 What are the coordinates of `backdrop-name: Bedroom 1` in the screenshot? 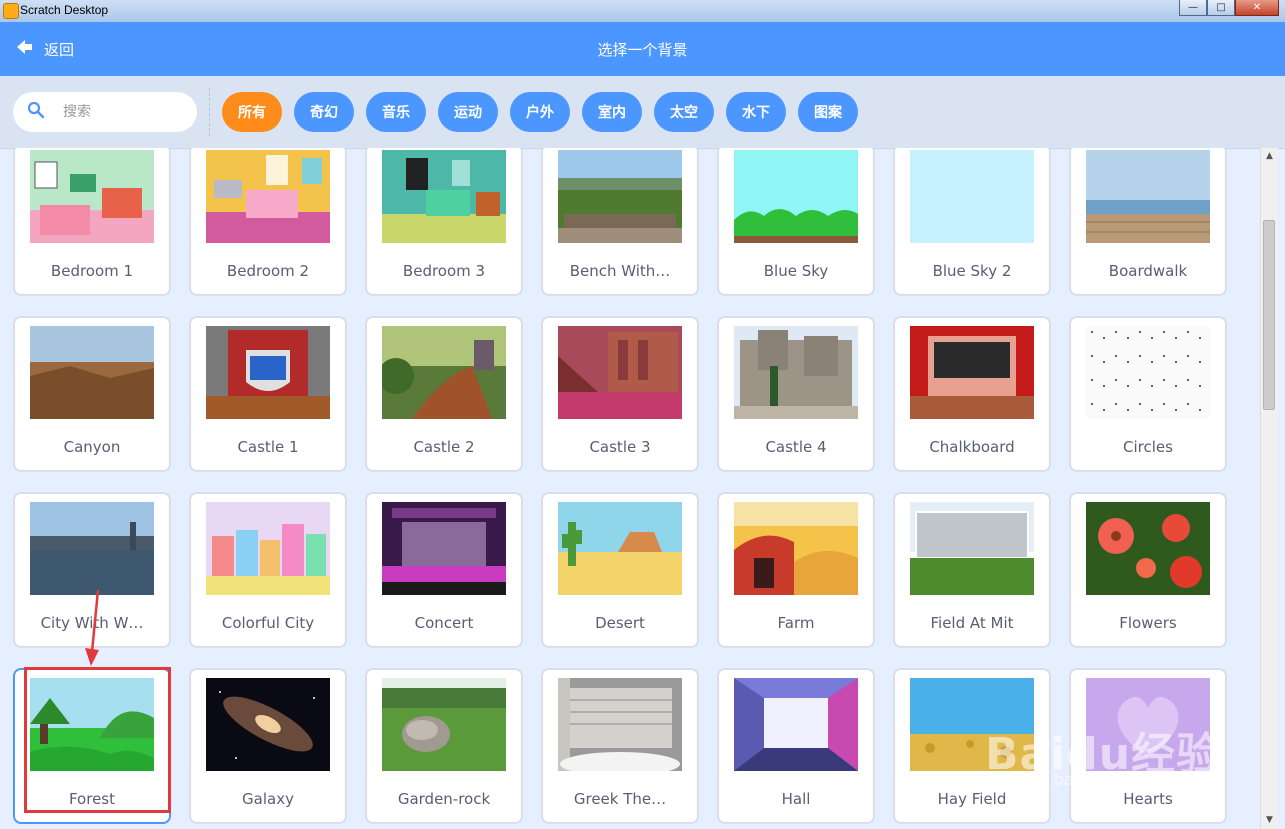 It's located at (92, 271).